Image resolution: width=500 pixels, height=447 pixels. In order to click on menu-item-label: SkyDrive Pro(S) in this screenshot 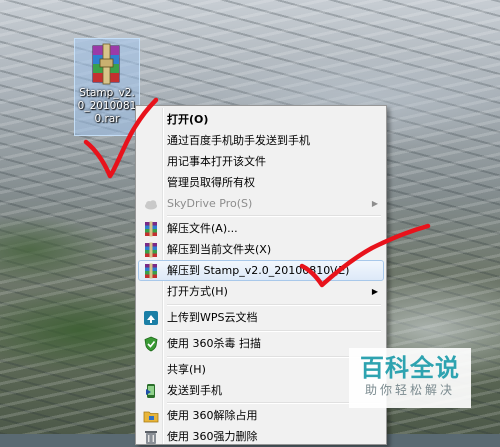, I will do `click(210, 203)`.